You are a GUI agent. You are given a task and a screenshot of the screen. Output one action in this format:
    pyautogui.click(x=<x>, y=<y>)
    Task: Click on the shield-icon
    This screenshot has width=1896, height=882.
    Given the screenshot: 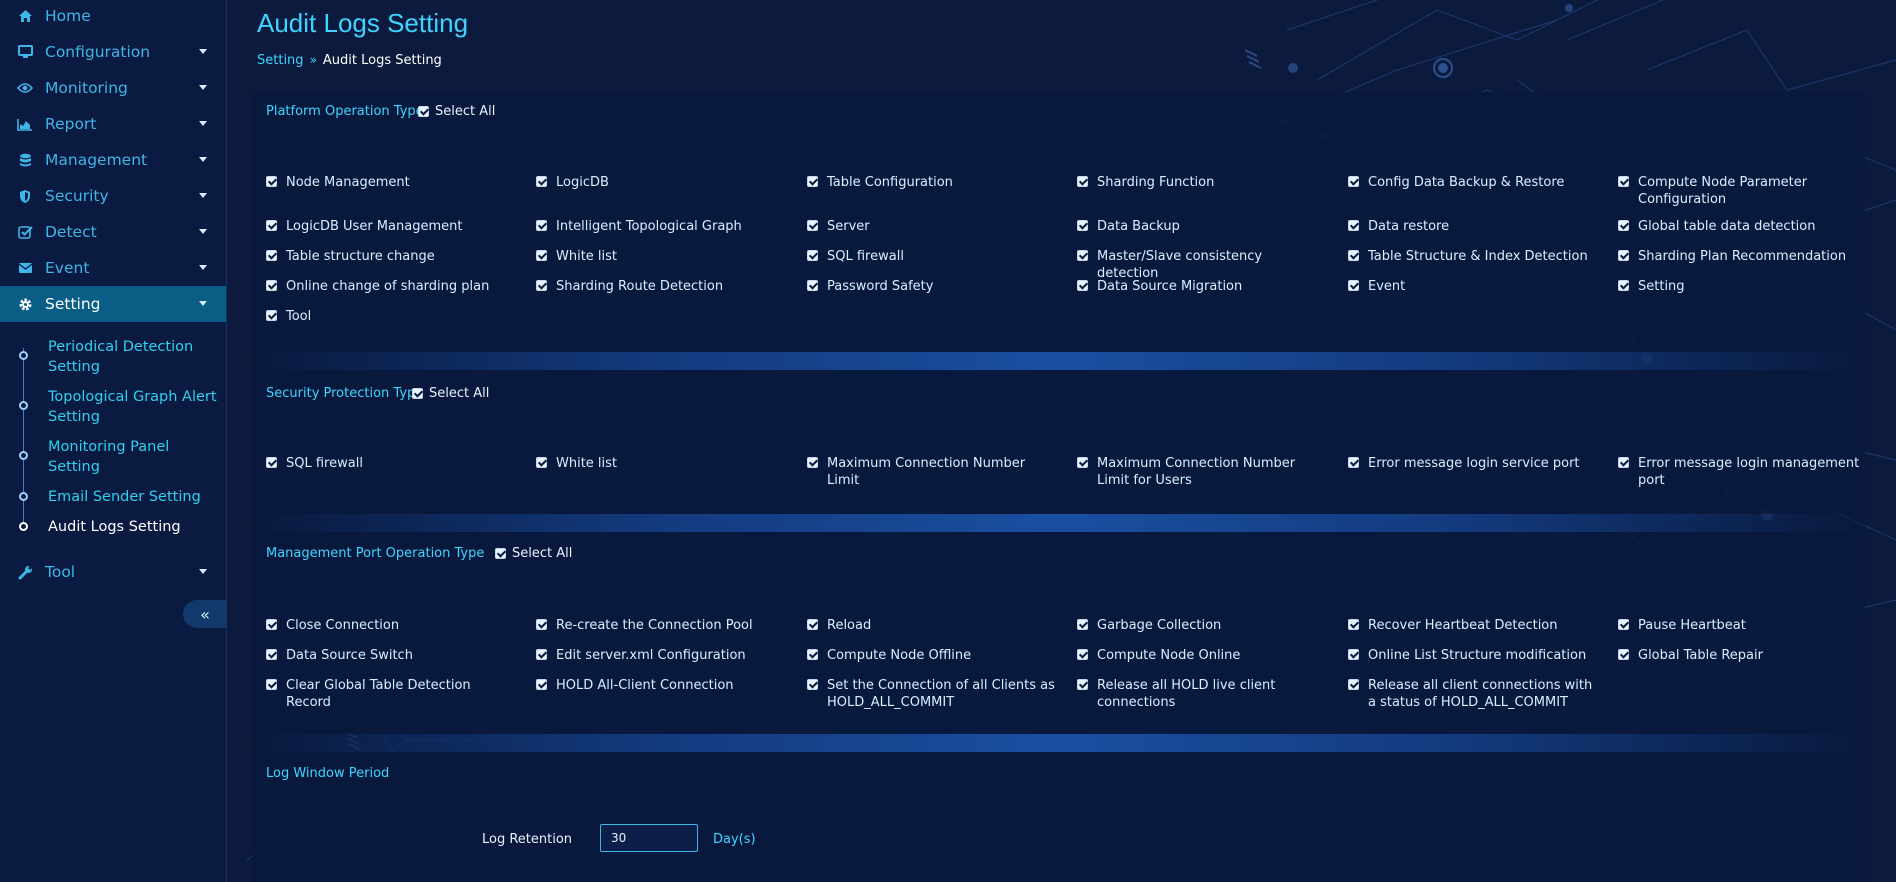 What is the action you would take?
    pyautogui.click(x=25, y=196)
    